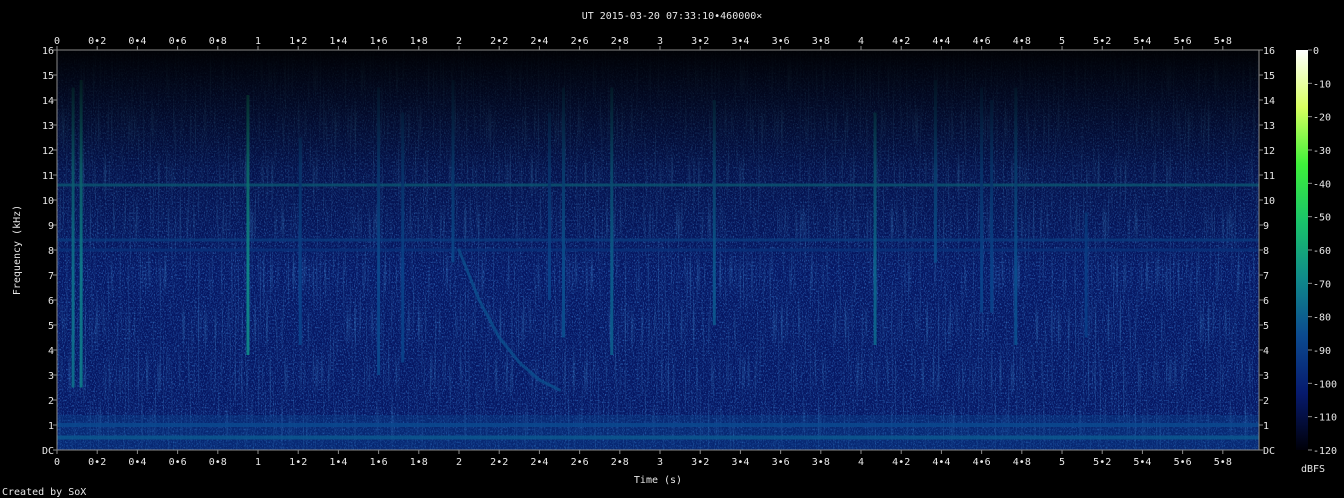  What do you see at coordinates (1062, 41) in the screenshot?
I see `x-tick-label: 5` at bounding box center [1062, 41].